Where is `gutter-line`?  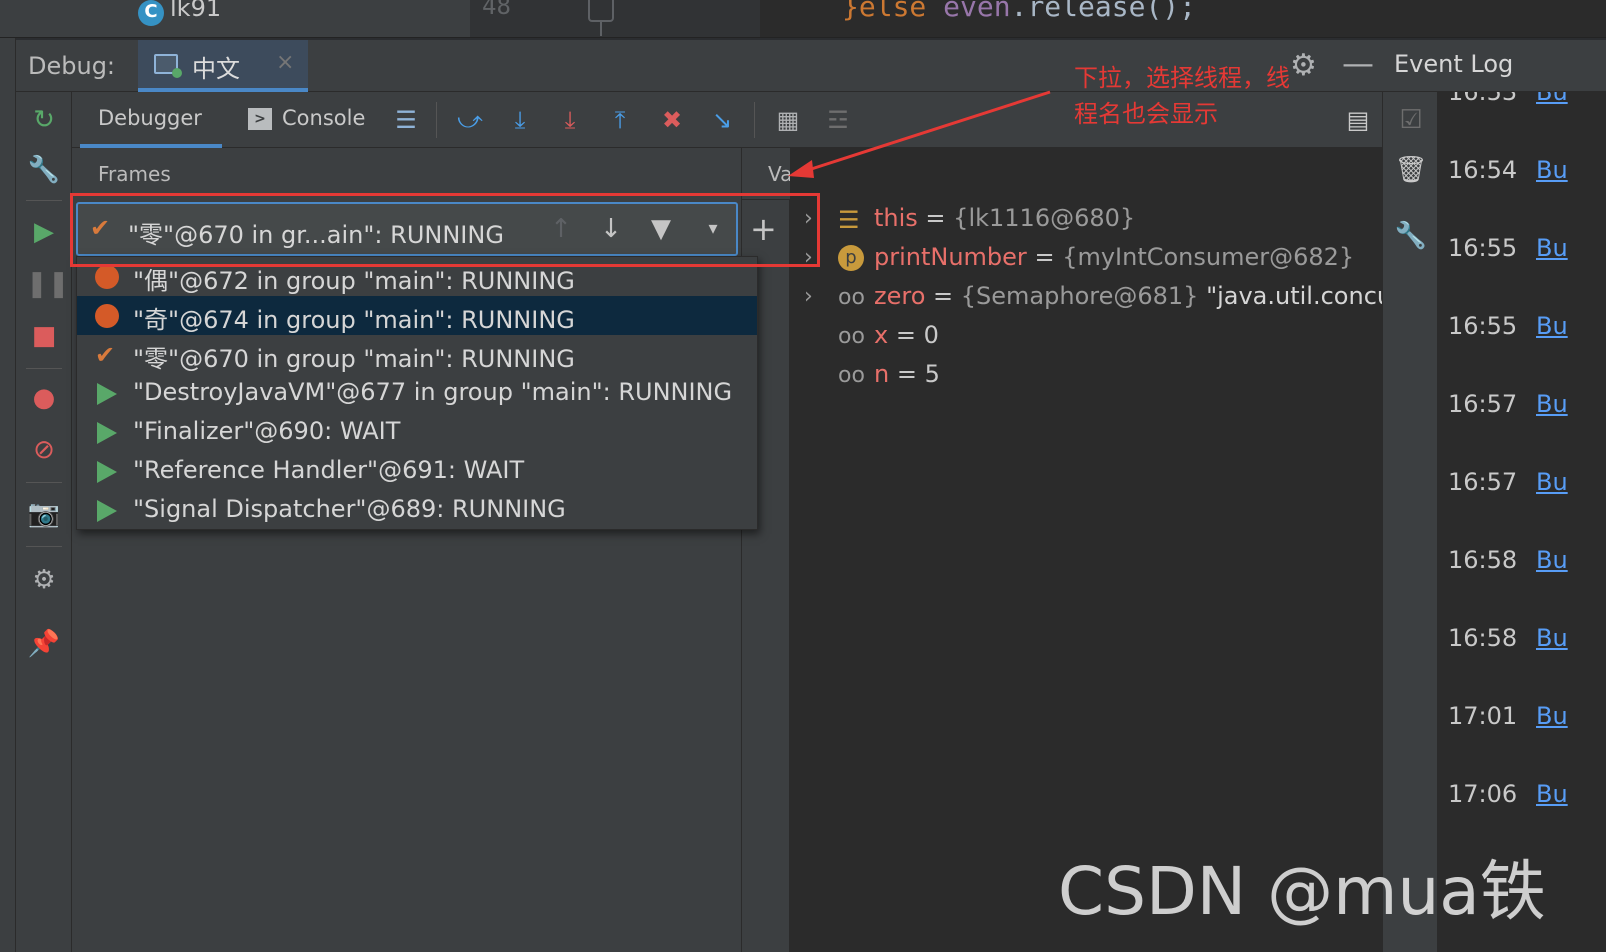
gutter-line is located at coordinates (601, 29).